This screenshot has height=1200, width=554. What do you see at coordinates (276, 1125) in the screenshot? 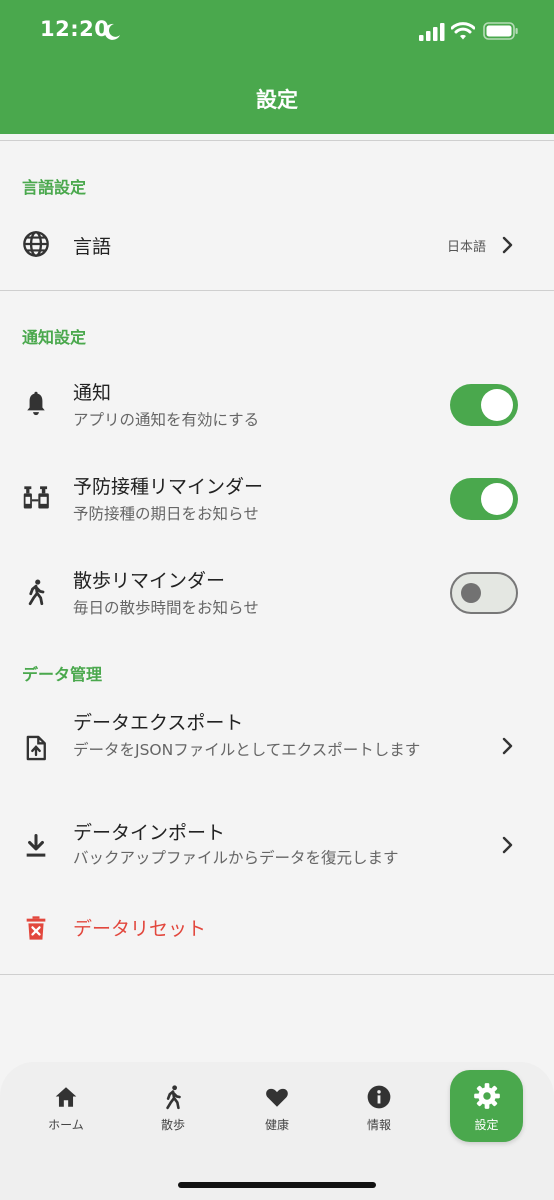
I see `nav-health-label: 健康` at bounding box center [276, 1125].